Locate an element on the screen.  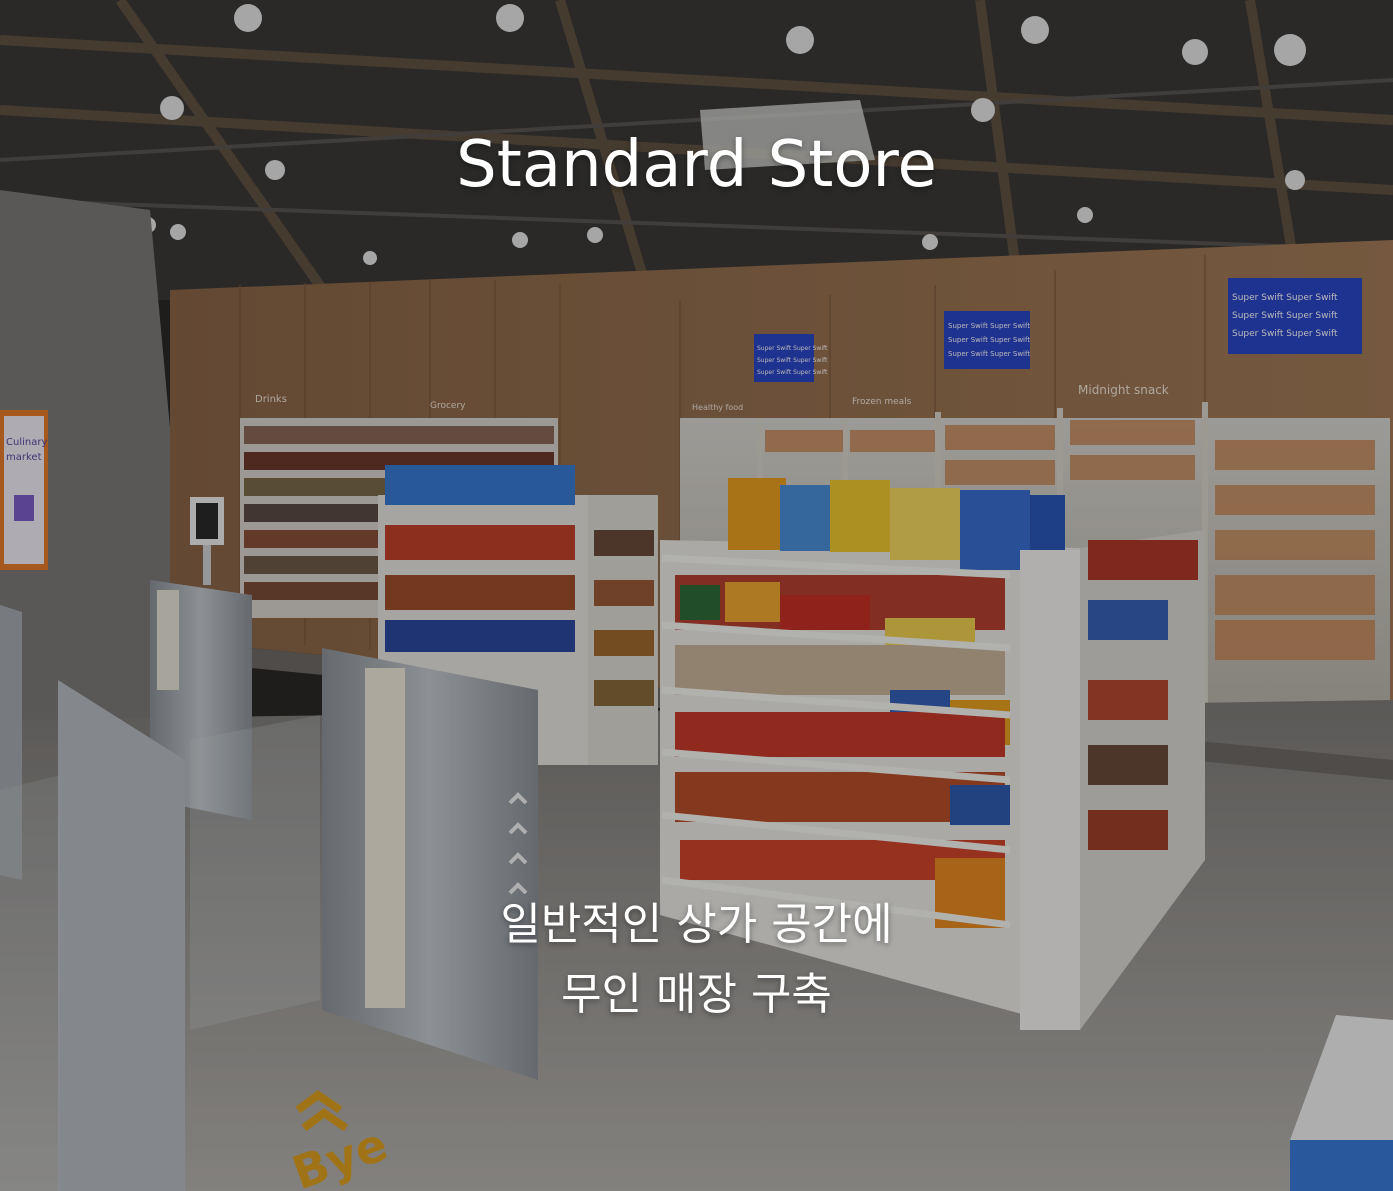
svg-text: Culinary is located at coordinates (26, 442).